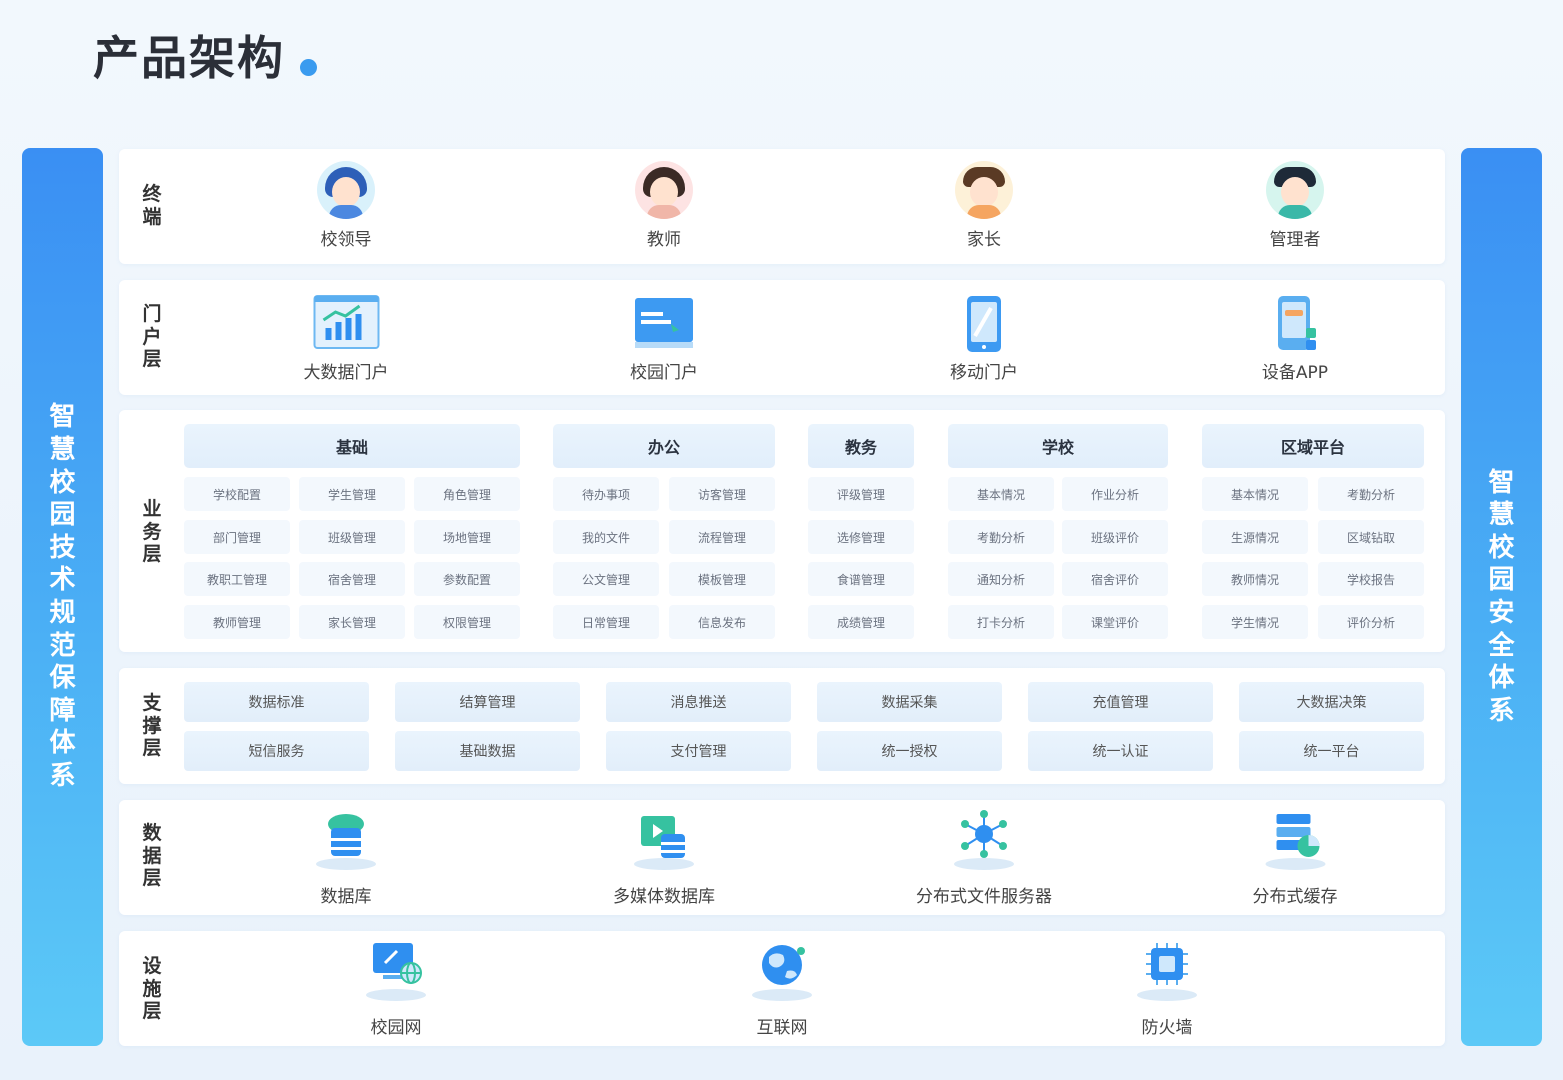 This screenshot has height=1080, width=1563. I want to click on business-cell: 评级管理, so click(861, 494).